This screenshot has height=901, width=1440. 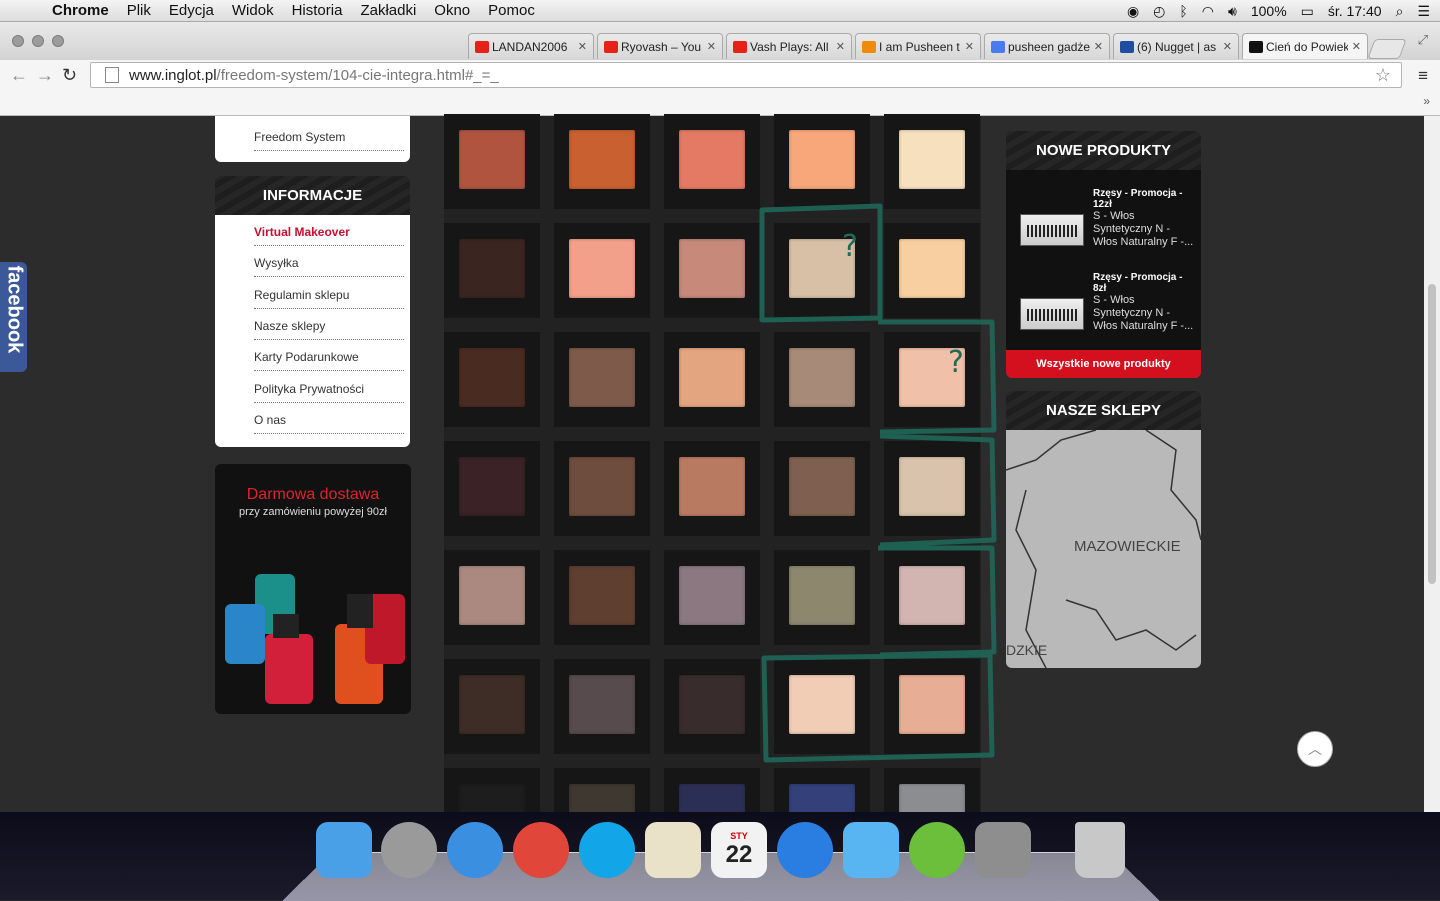 I want to click on status-icon: ◉, so click(x=1133, y=11).